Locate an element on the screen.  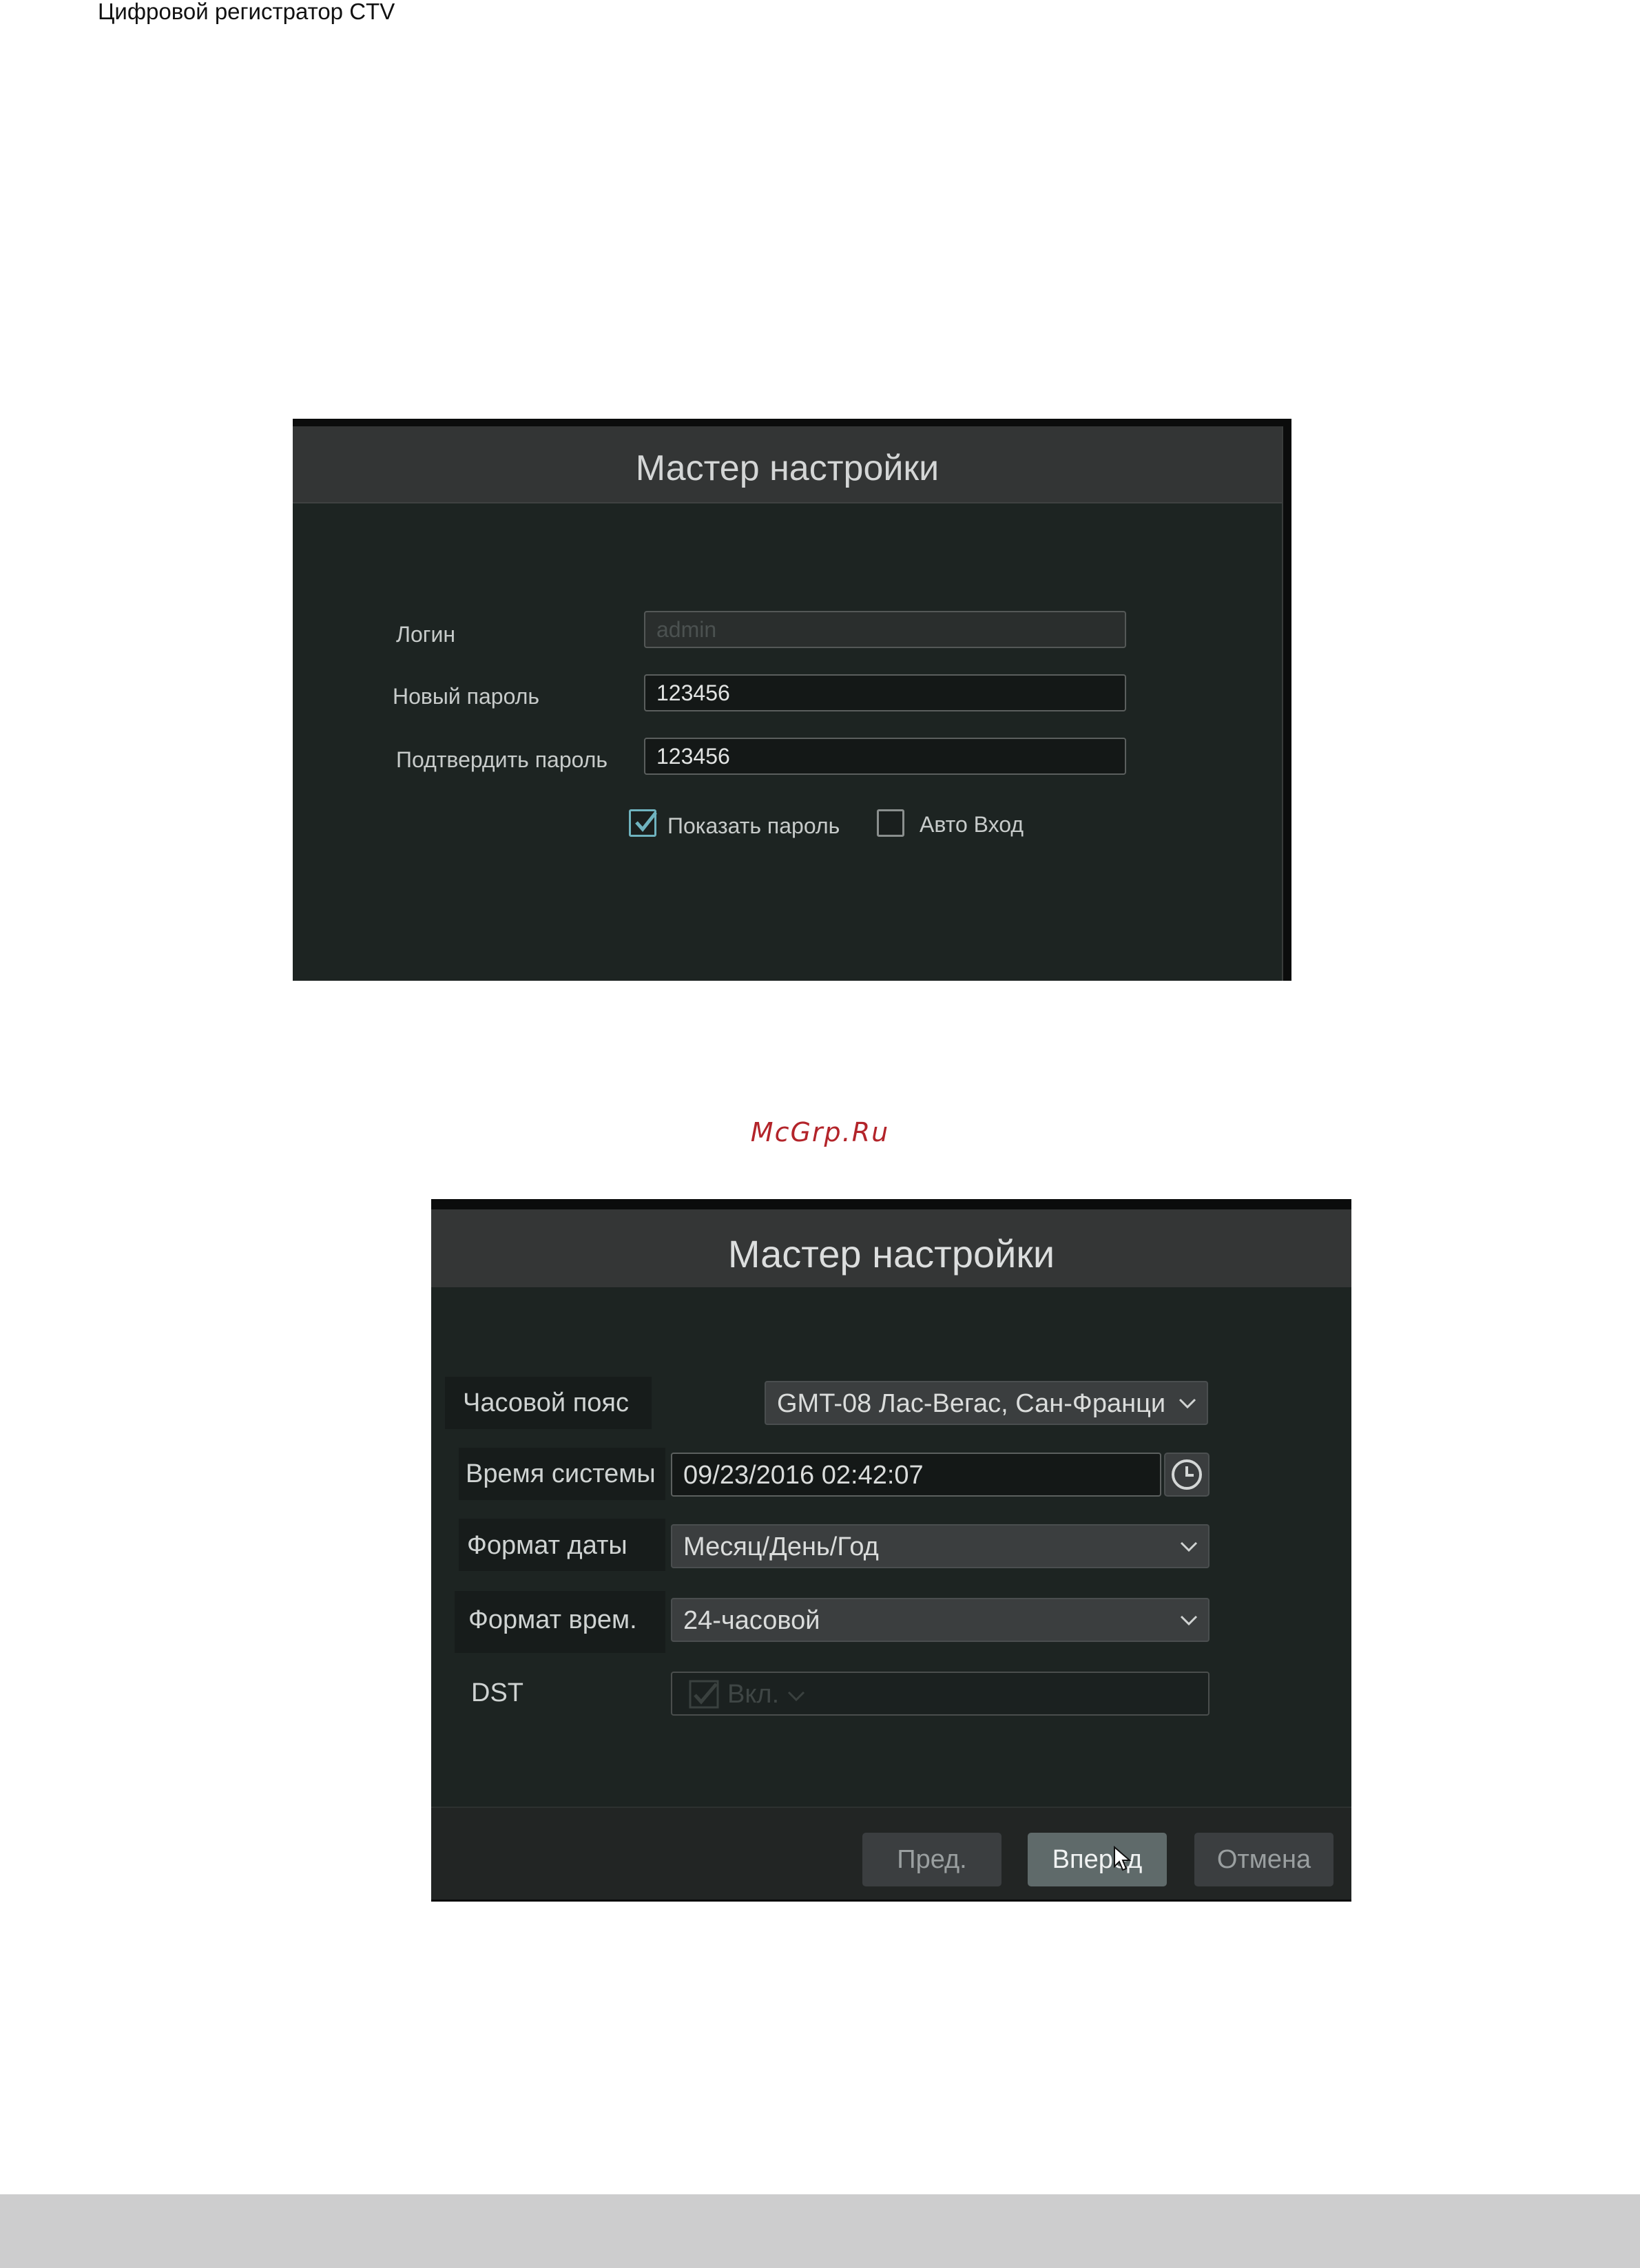
page-footer-bar is located at coordinates (820, 2231).